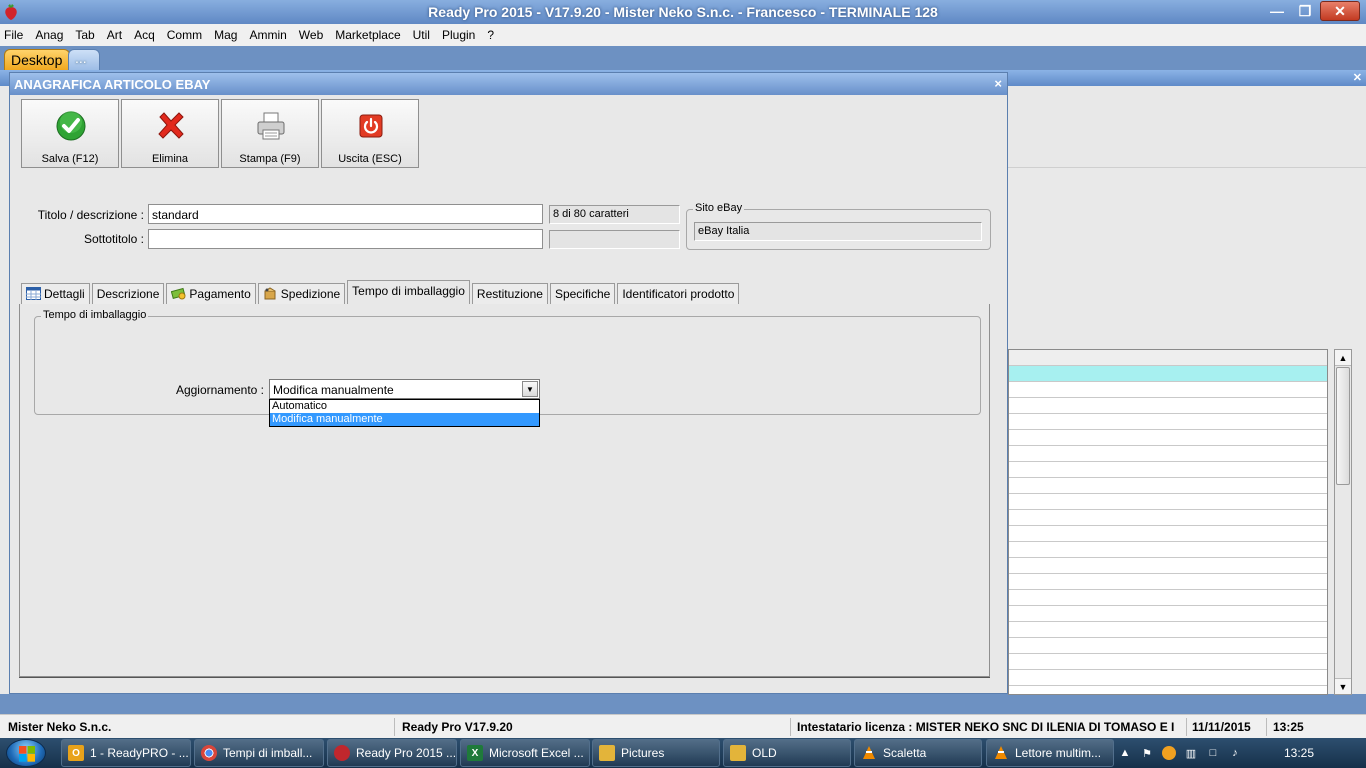  What do you see at coordinates (1343, 522) in the screenshot?
I see `grid-scrollbar: ▲ ▼` at bounding box center [1343, 522].